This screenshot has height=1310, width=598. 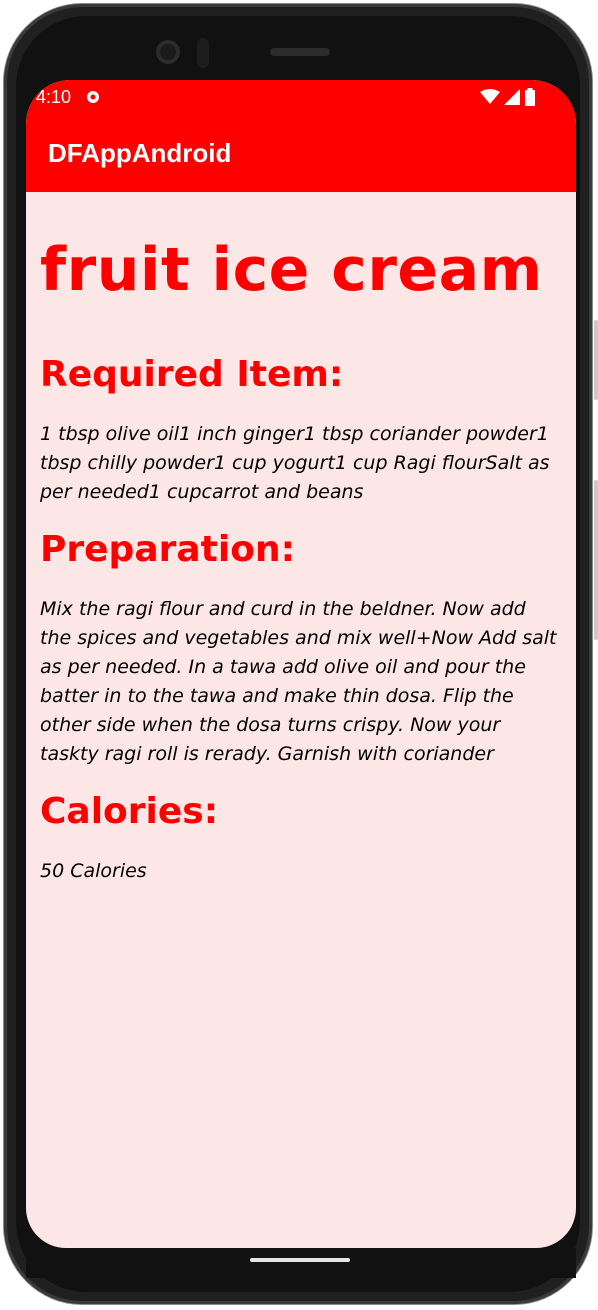 I want to click on wifi-icon, so click(x=490, y=96).